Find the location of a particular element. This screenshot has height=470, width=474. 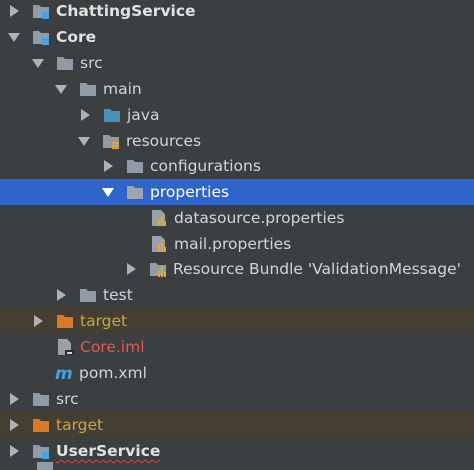

tree-item-label: Core.iml is located at coordinates (112, 347).